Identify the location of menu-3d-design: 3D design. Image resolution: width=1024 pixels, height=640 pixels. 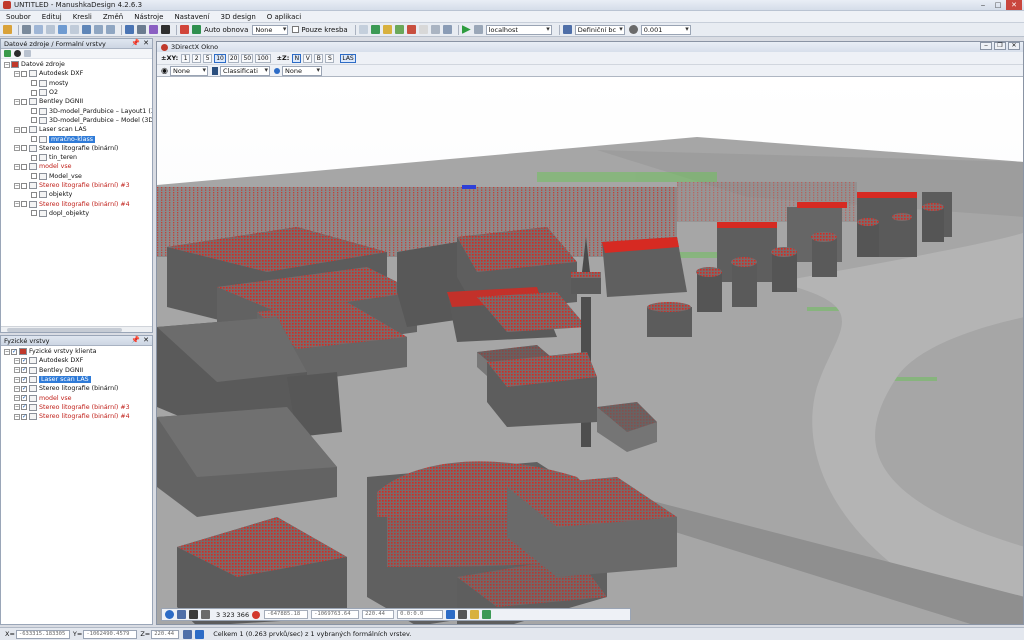
(237, 17).